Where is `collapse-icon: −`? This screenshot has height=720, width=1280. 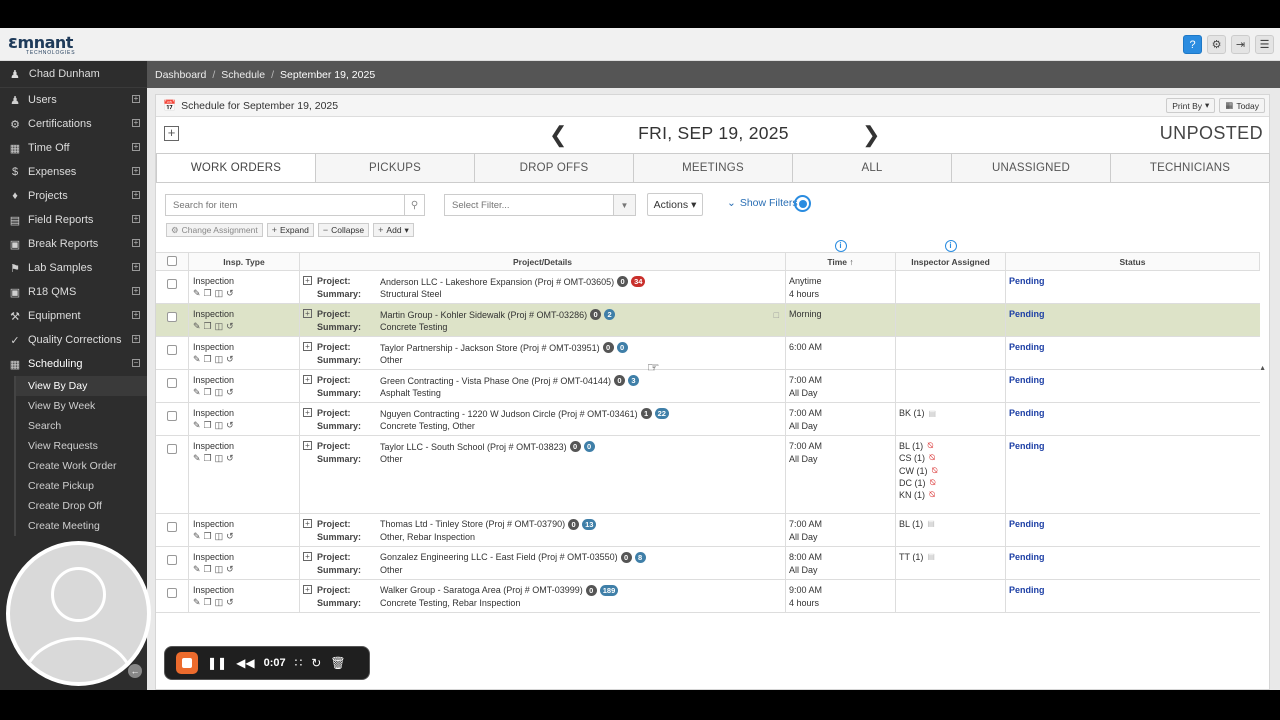
collapse-icon: − is located at coordinates (136, 363).